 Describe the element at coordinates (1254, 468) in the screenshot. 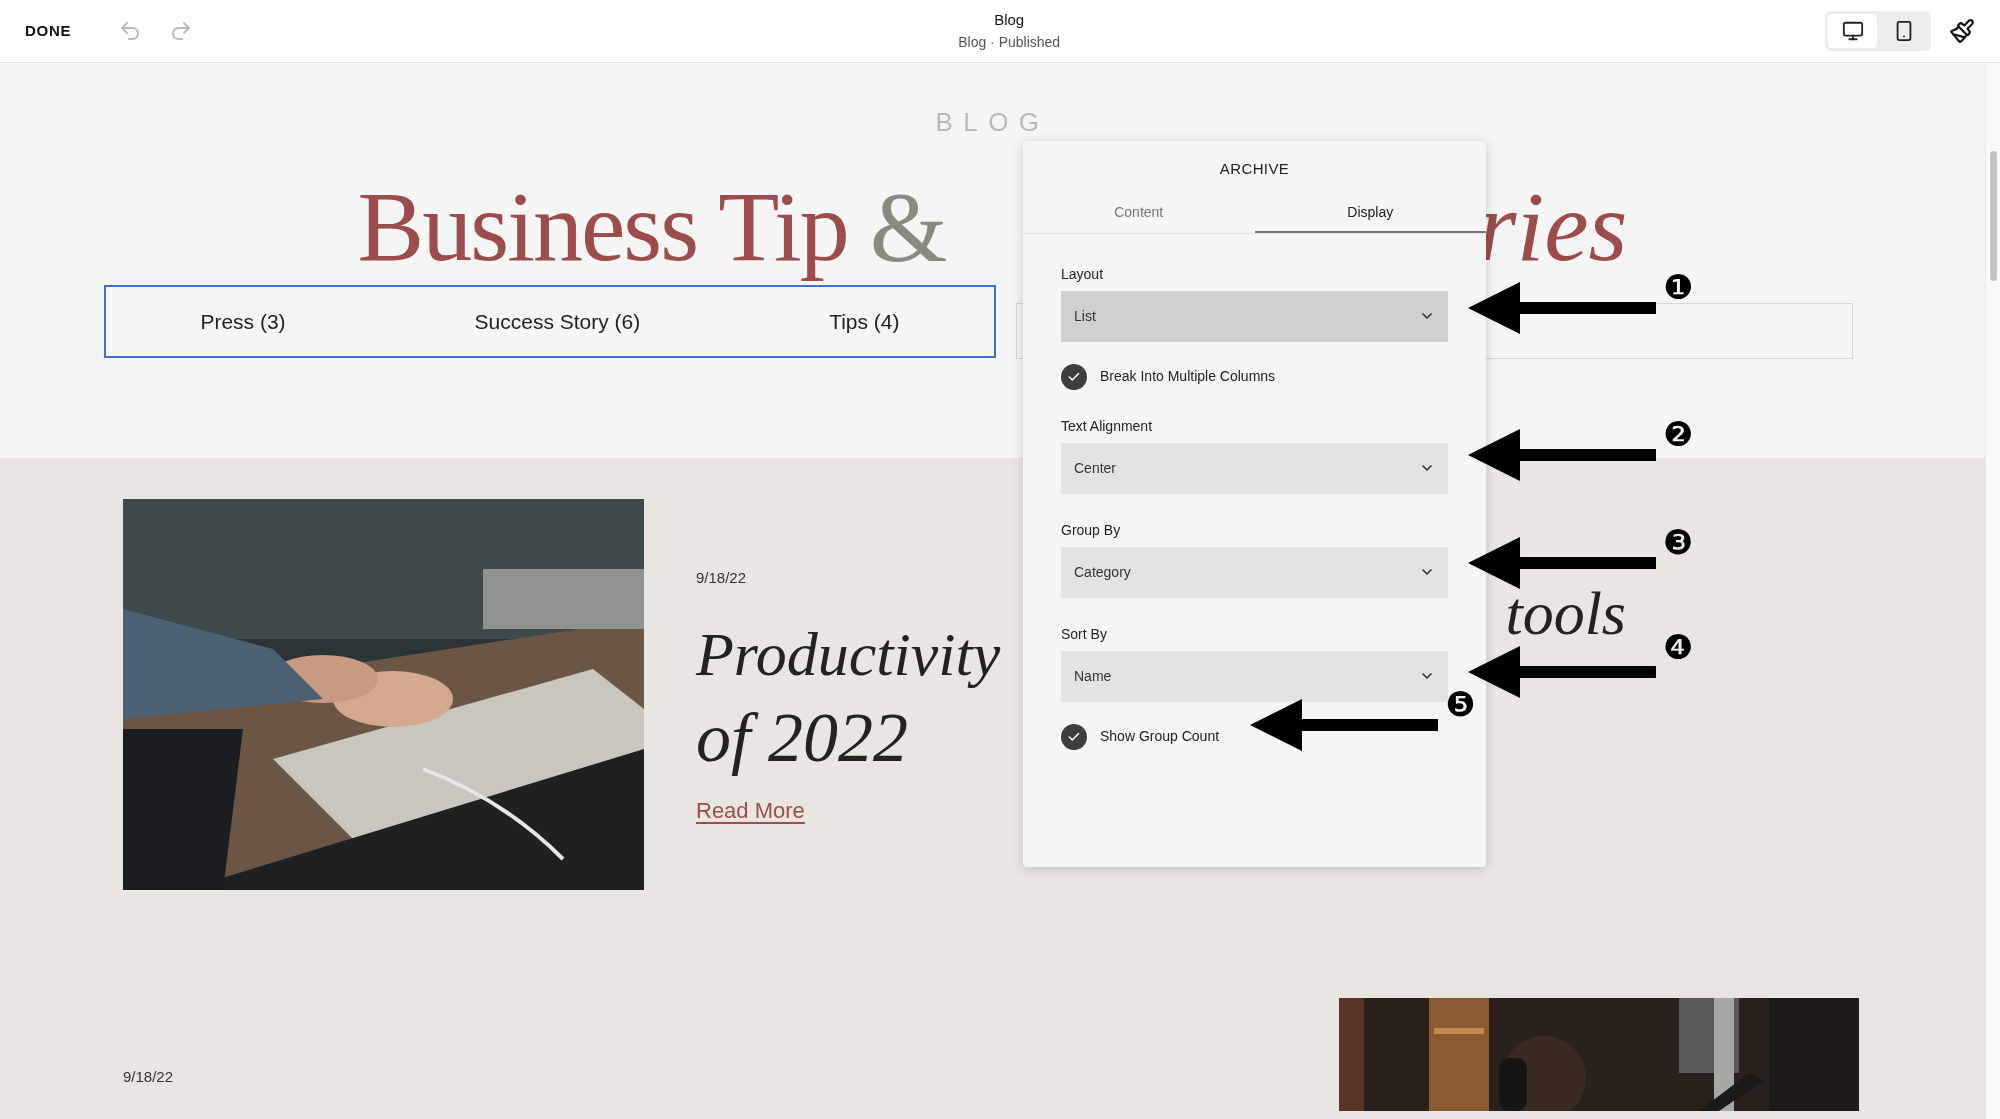

I see `dropdown: Center` at that location.